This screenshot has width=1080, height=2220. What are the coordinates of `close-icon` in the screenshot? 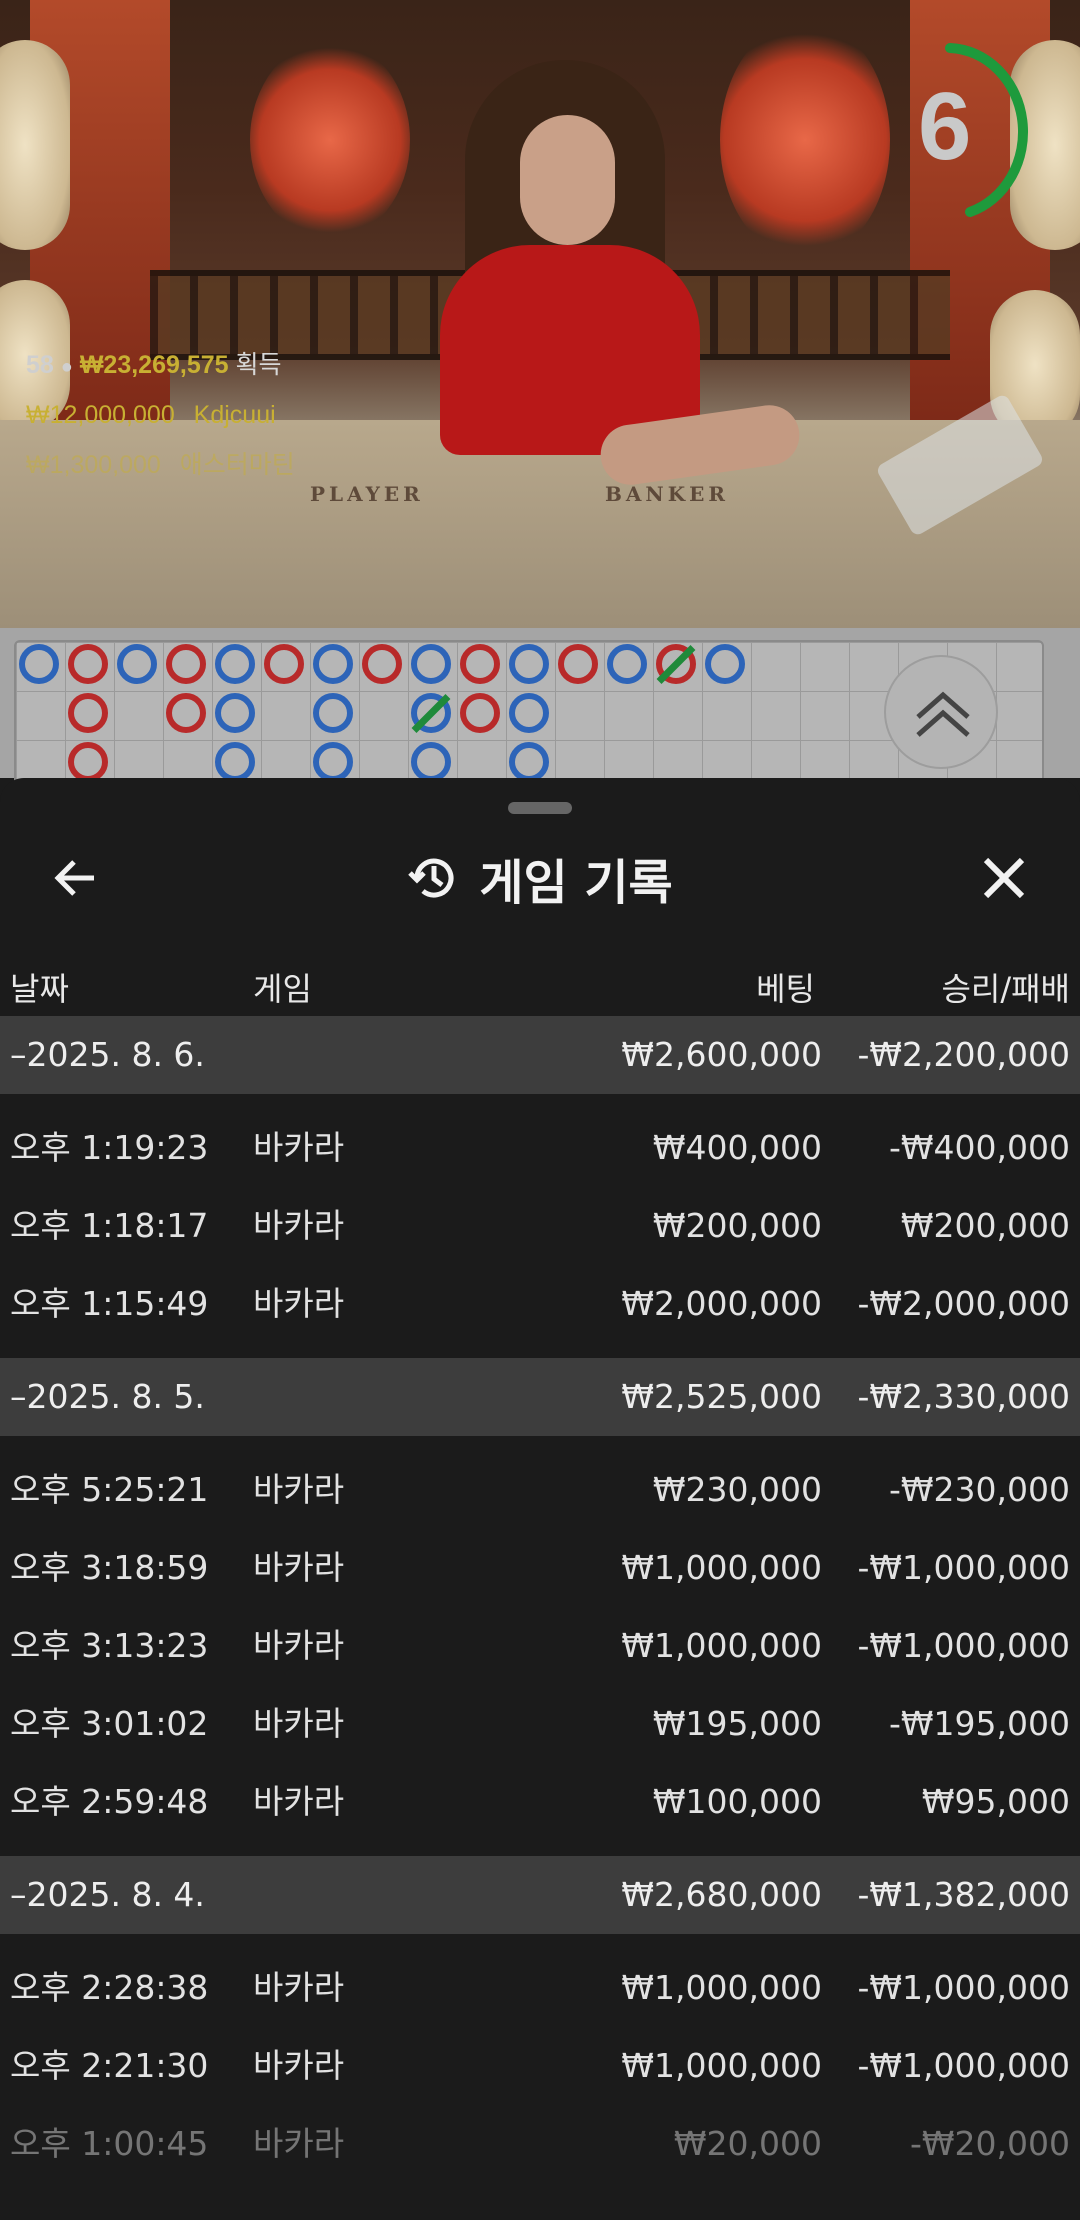 It's located at (1004, 878).